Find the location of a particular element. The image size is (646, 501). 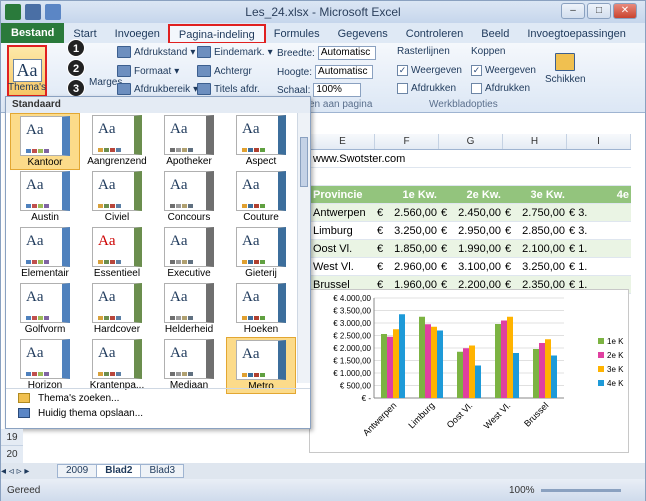

scale-spinner: 100% is located at coordinates (337, 90).